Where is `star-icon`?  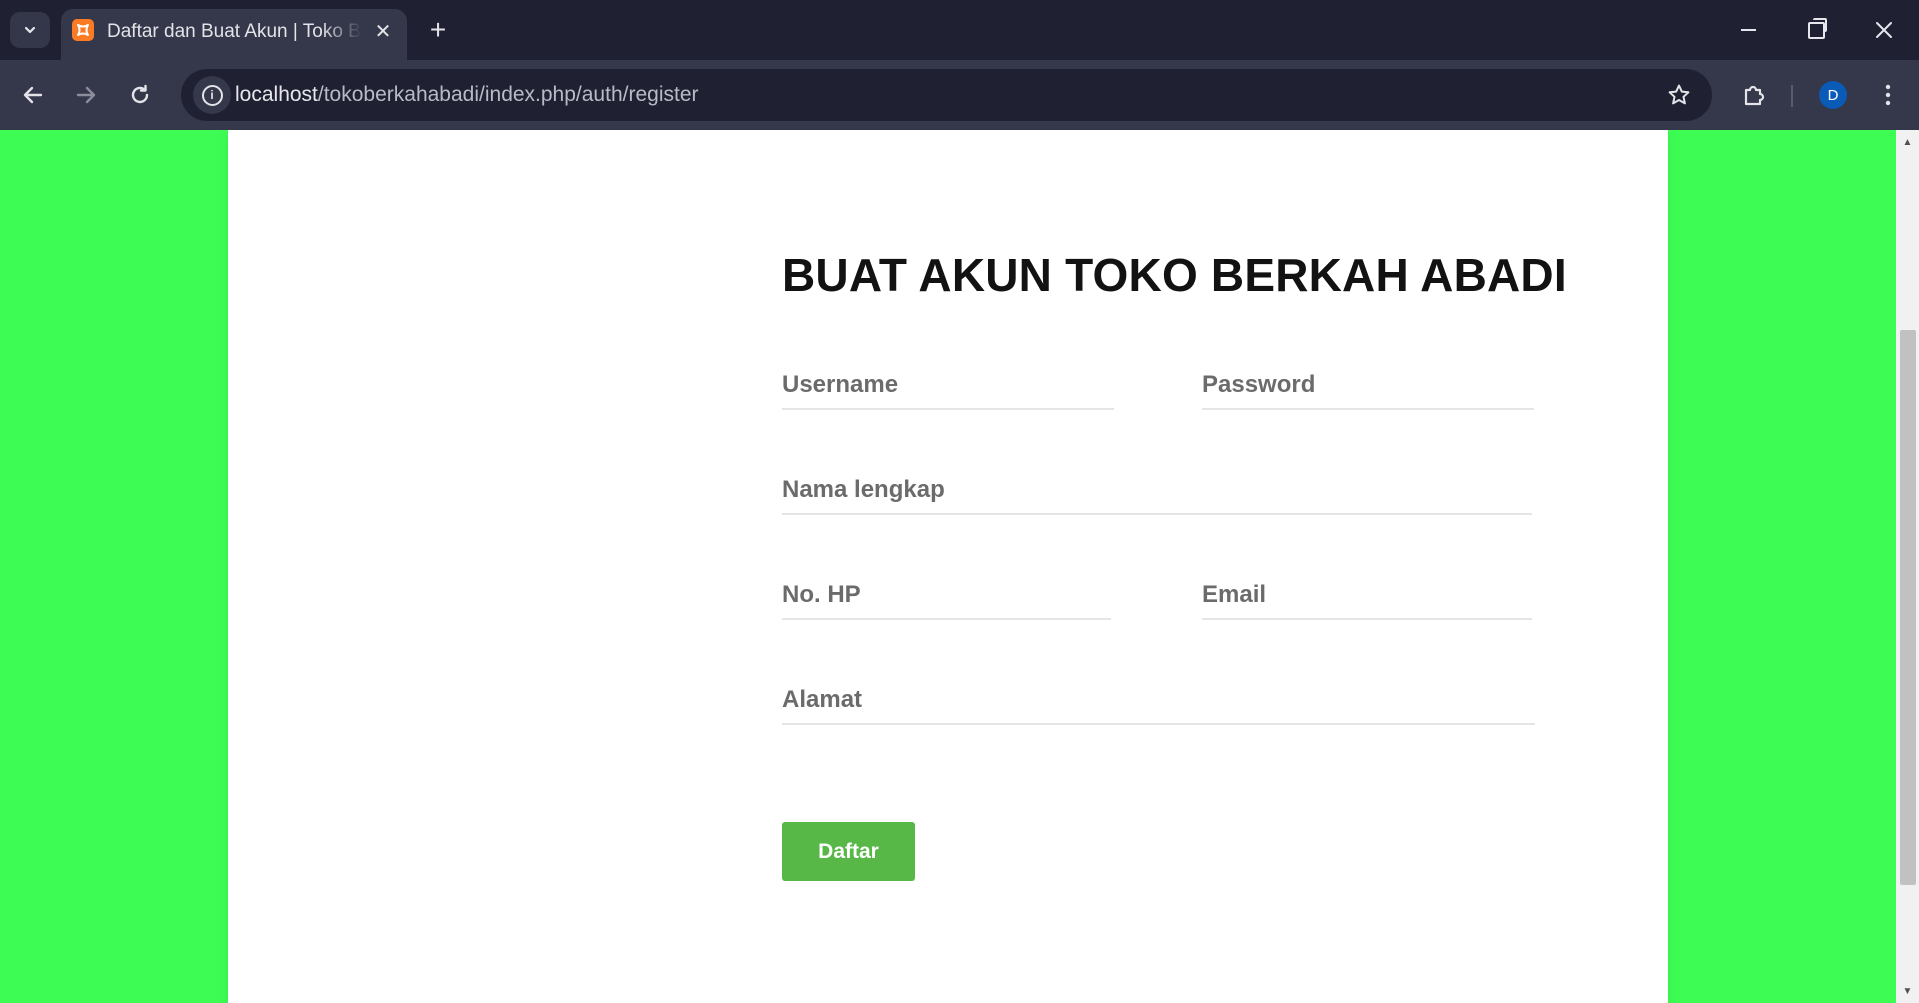
star-icon is located at coordinates (1679, 94).